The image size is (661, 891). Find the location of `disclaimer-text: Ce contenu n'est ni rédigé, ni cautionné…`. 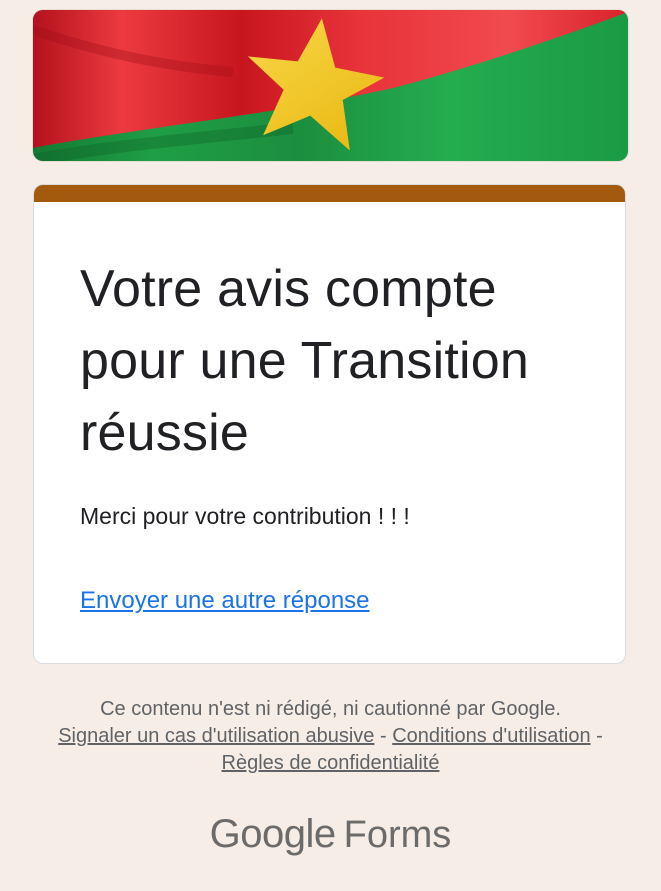

disclaimer-text: Ce contenu n'est ni rédigé, ni cautionné… is located at coordinates (330, 709).